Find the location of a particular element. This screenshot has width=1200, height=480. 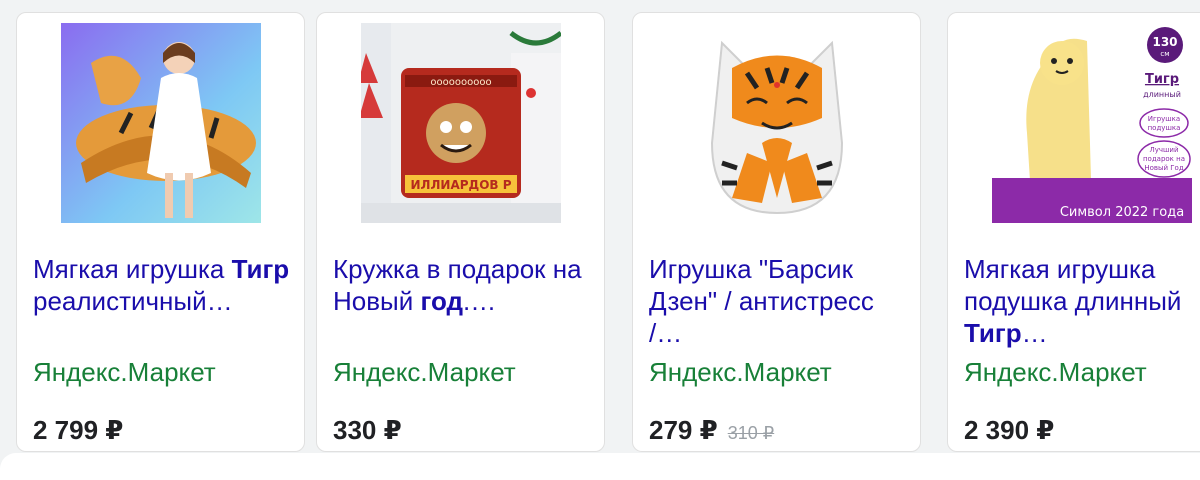

svg-text: подушка is located at coordinates (1163, 128).